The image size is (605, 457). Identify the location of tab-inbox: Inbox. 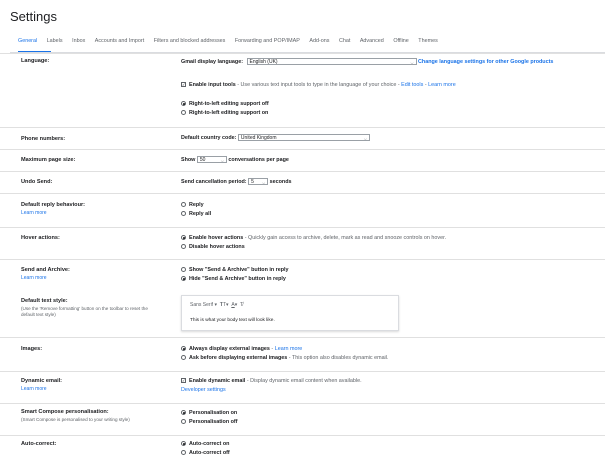
(78, 41).